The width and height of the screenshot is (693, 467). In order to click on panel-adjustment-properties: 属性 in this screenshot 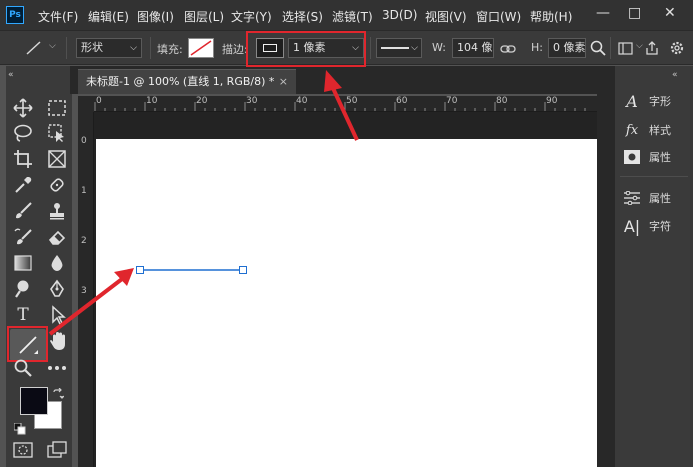, I will do `click(656, 198)`.